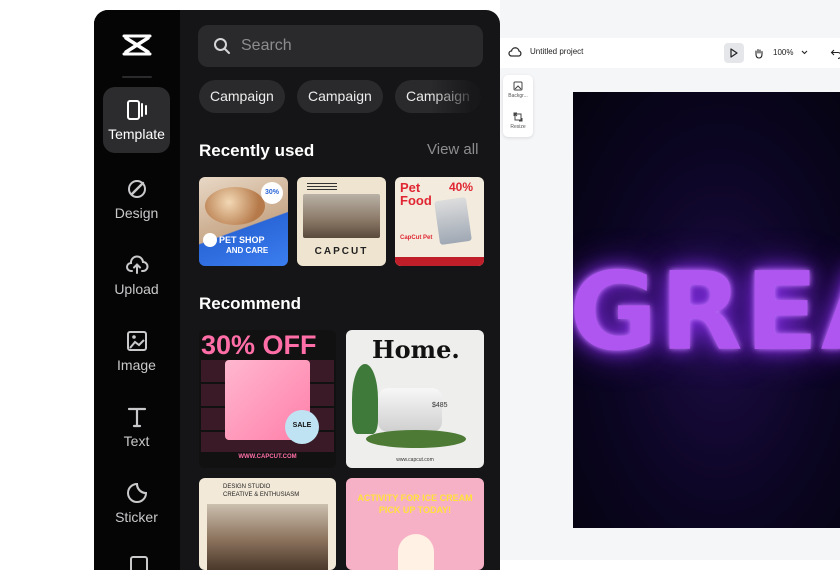 This screenshot has height=570, width=840. What do you see at coordinates (415, 524) in the screenshot?
I see `recommend-template-ice-cream: ACTIVITY FOR ICE CREAM PICK UP TODAY!` at bounding box center [415, 524].